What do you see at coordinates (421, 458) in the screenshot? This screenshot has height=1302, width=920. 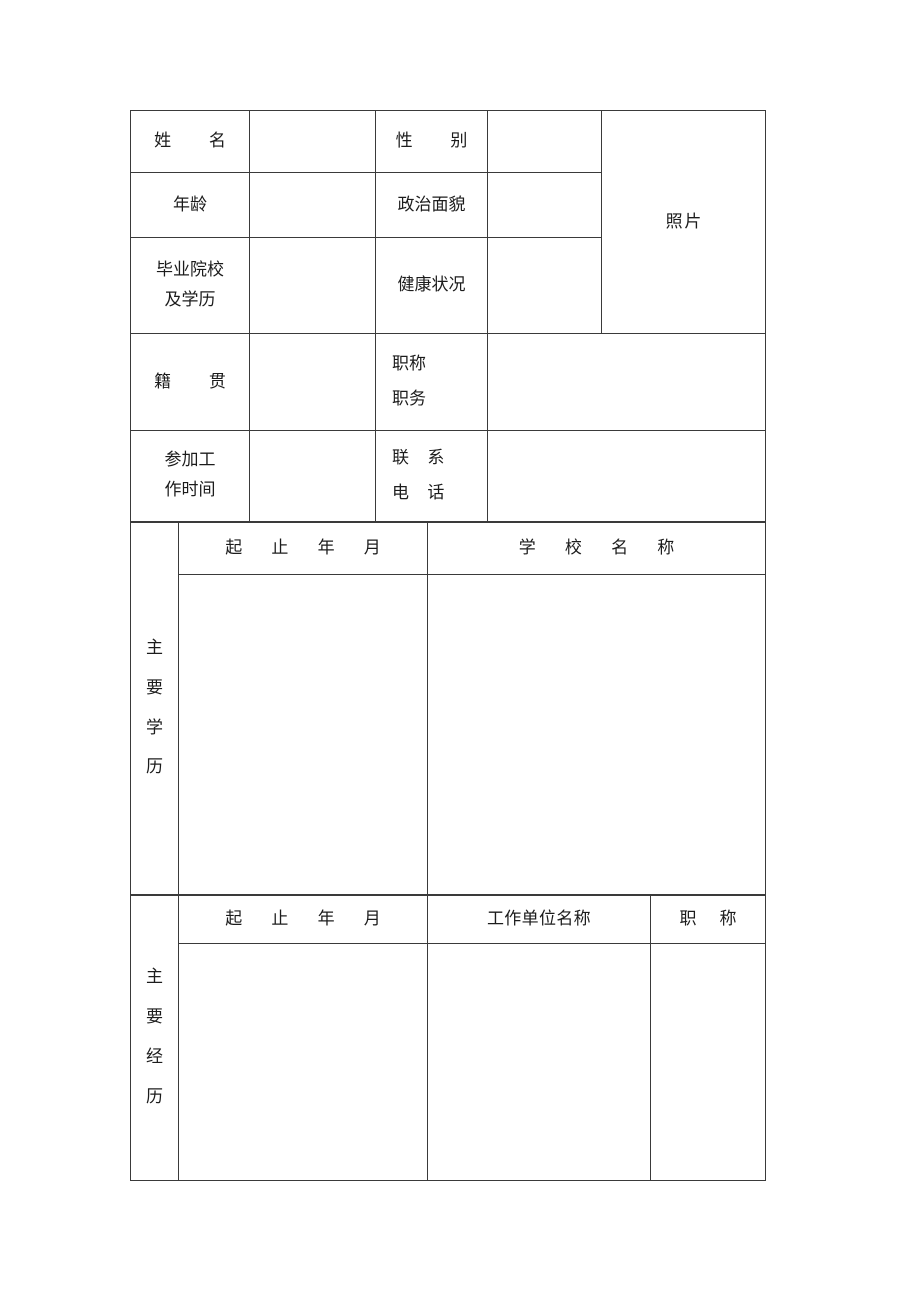 I see `label-contact-phone-line1: 联 系` at bounding box center [421, 458].